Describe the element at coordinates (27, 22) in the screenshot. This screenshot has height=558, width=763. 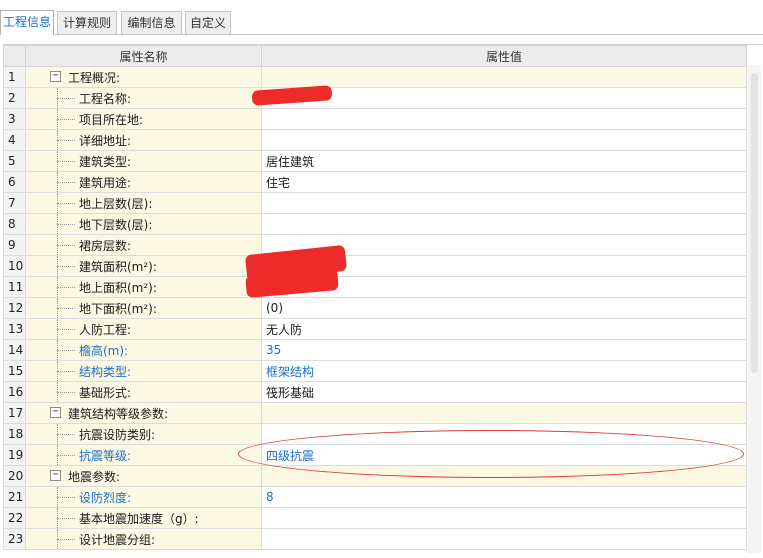
I see `tab-project-info: 工程信息` at that location.